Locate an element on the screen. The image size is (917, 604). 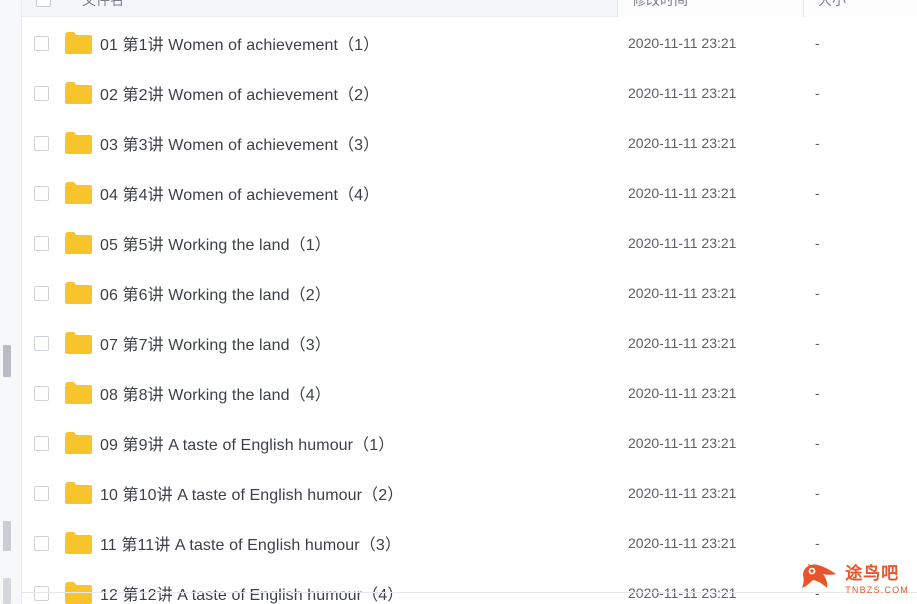
column-header-name-label: 文件名 is located at coordinates (103, 5).